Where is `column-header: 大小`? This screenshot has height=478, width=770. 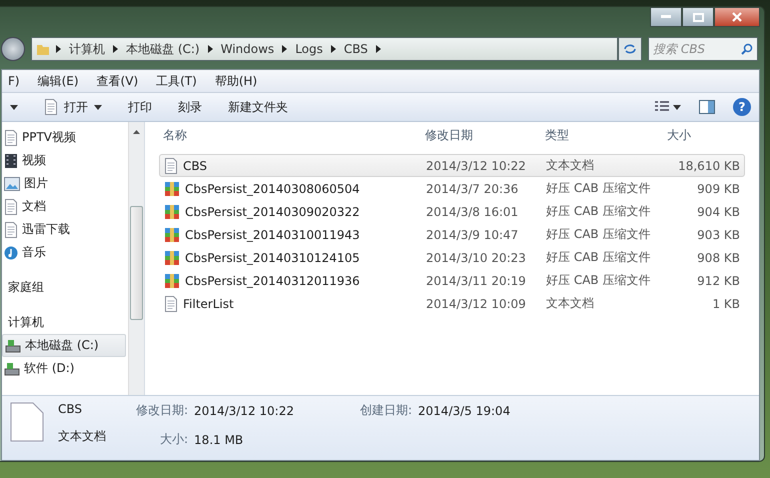 column-header: 大小 is located at coordinates (704, 135).